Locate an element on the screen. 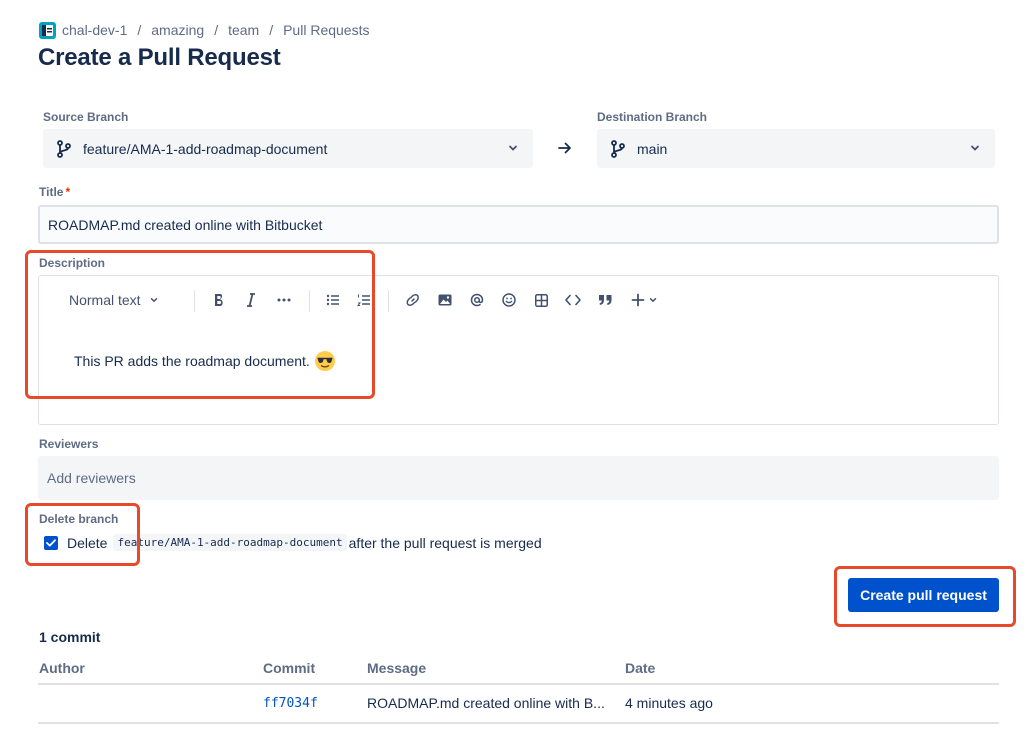  table-icon is located at coordinates (541, 300).